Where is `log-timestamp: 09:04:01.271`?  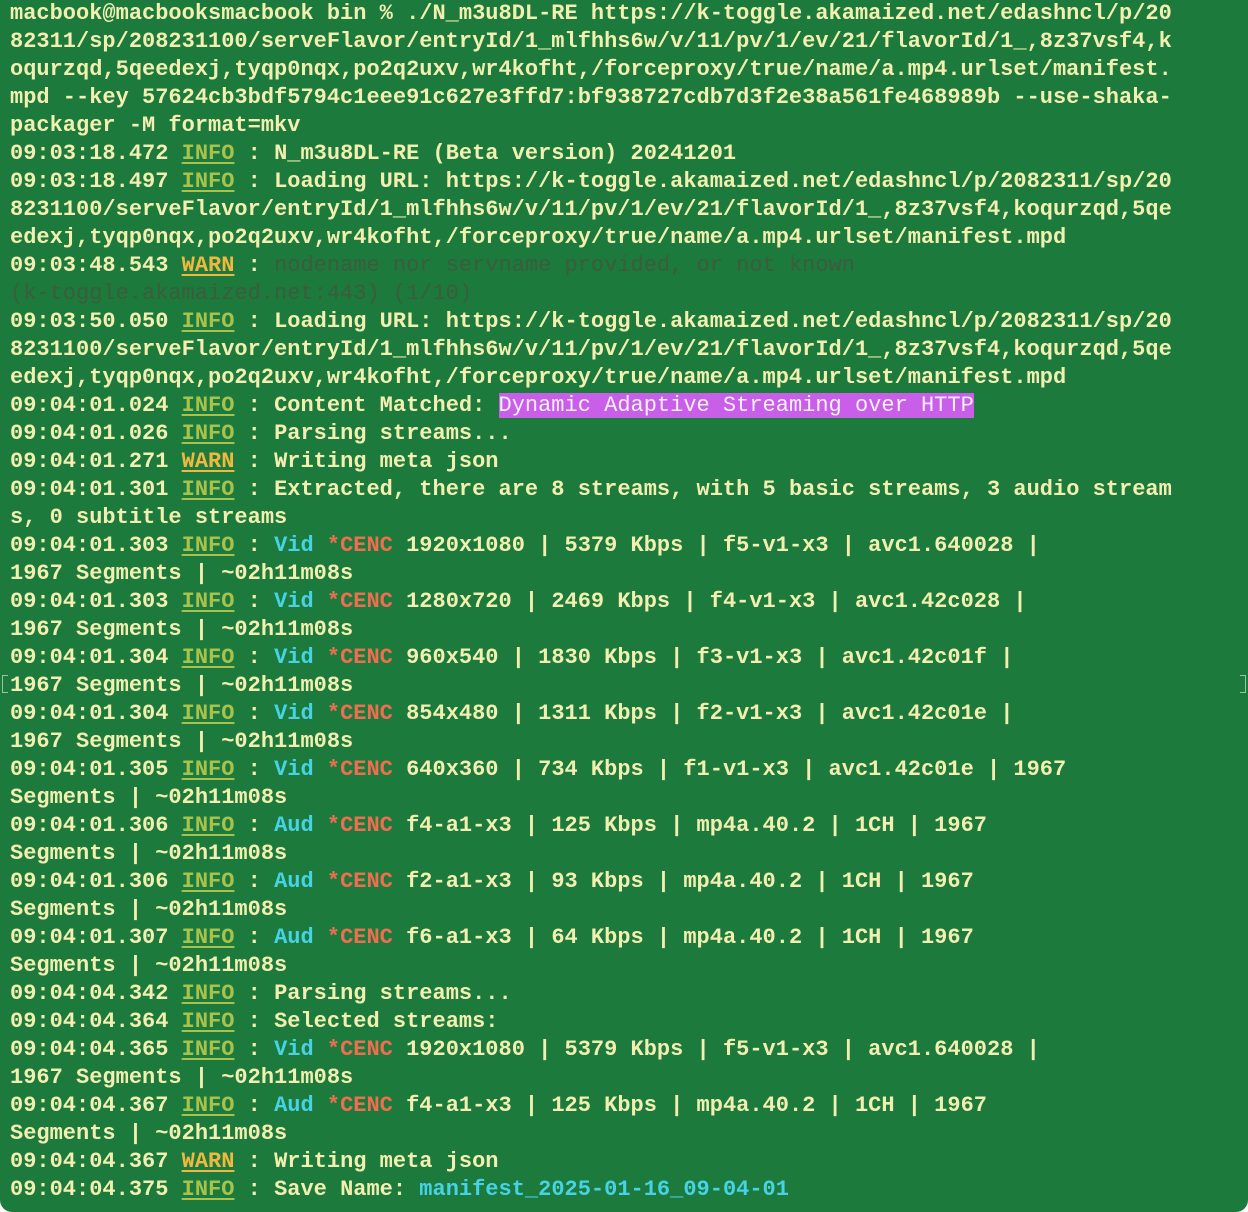
log-timestamp: 09:04:01.271 is located at coordinates (89, 461).